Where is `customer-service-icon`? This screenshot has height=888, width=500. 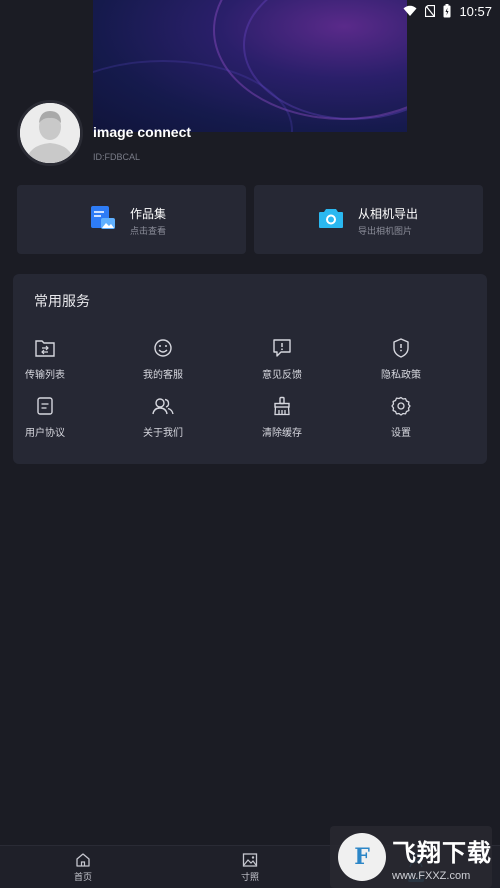 customer-service-icon is located at coordinates (163, 349).